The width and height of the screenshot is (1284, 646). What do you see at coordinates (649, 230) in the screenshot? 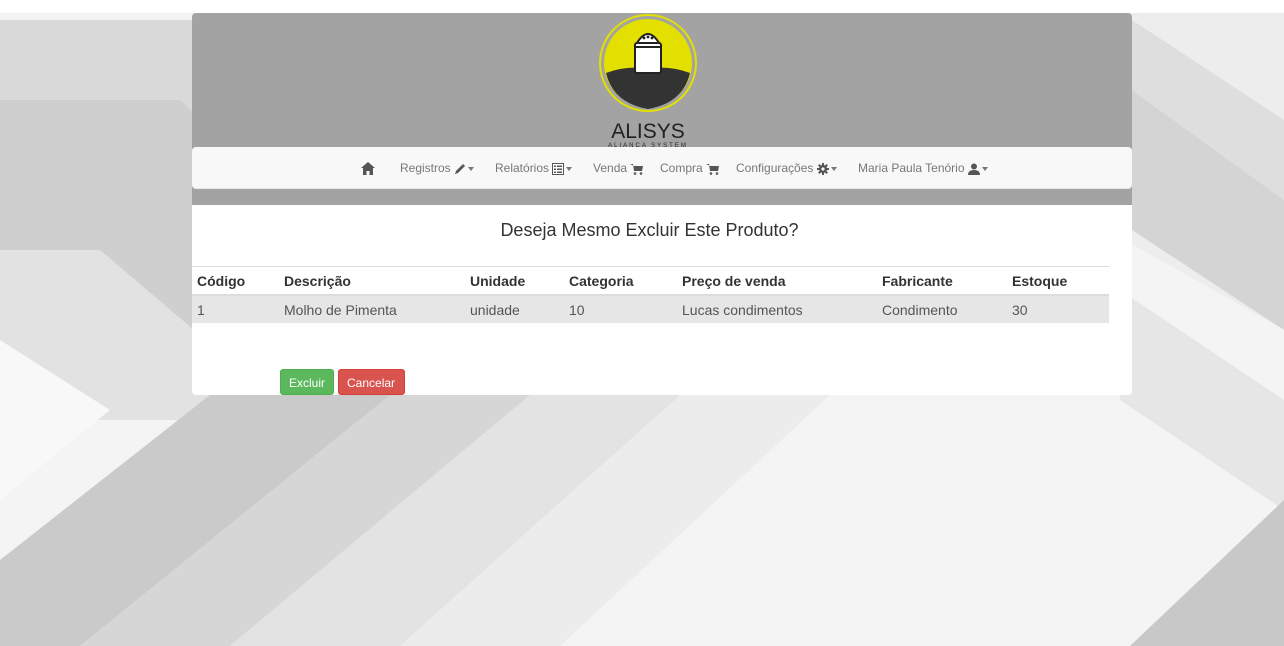
I see `page-title: Deseja Mesmo Excluir Este Produto?` at bounding box center [649, 230].